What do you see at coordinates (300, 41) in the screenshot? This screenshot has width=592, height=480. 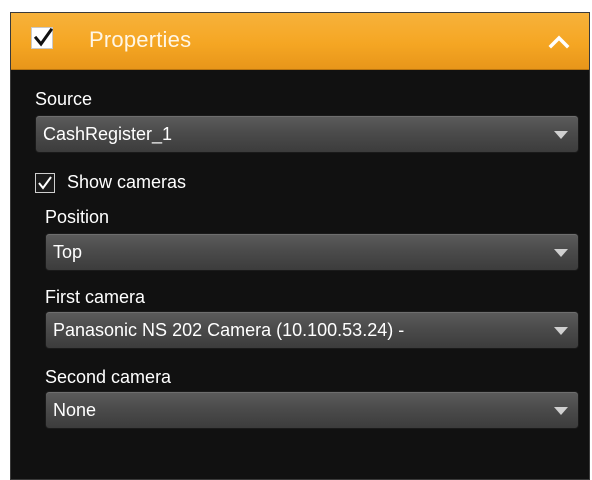 I see `panel-header: Properties` at bounding box center [300, 41].